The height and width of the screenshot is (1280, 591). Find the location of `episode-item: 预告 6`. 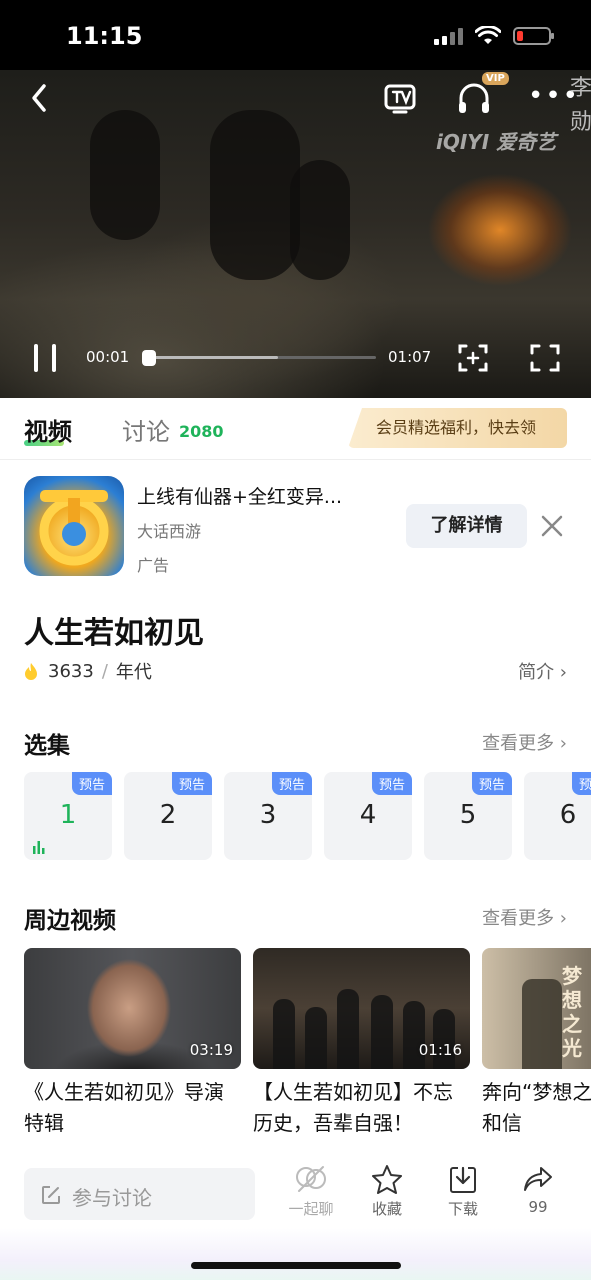

episode-item: 预告 6 is located at coordinates (557, 816).